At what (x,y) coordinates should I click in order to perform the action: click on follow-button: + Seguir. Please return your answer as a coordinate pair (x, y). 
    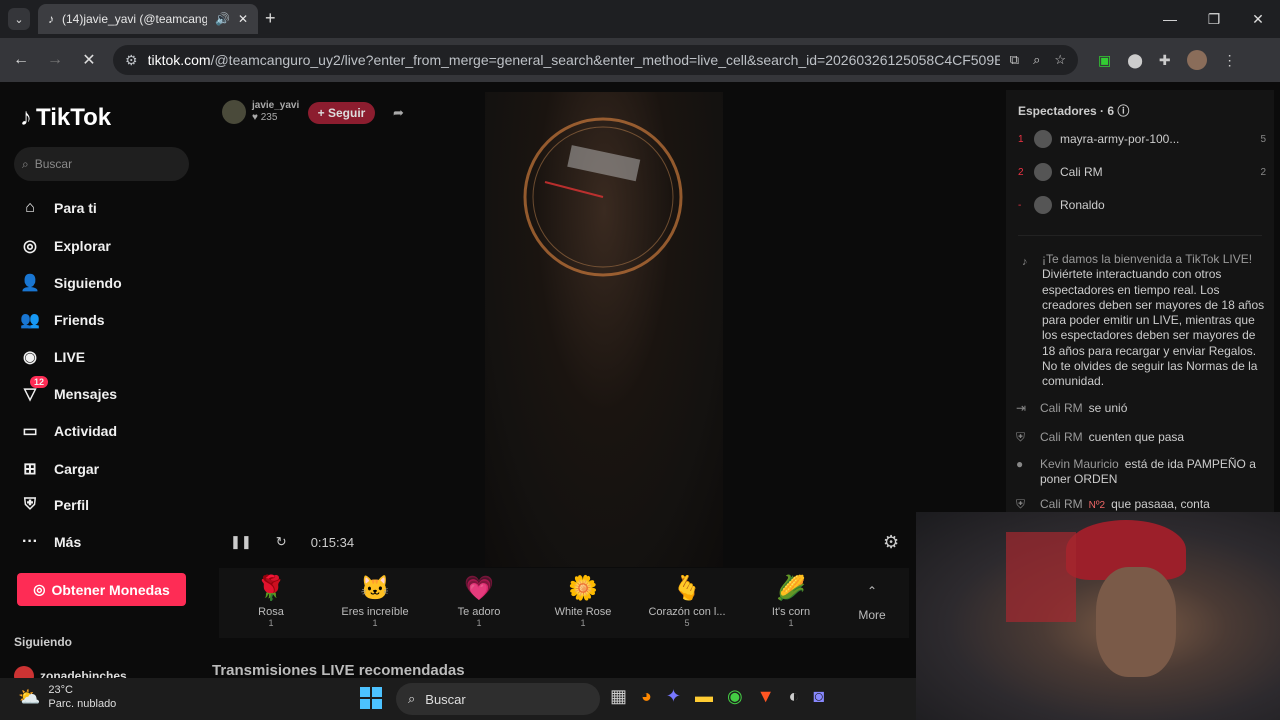
    Looking at the image, I should click on (341, 113).